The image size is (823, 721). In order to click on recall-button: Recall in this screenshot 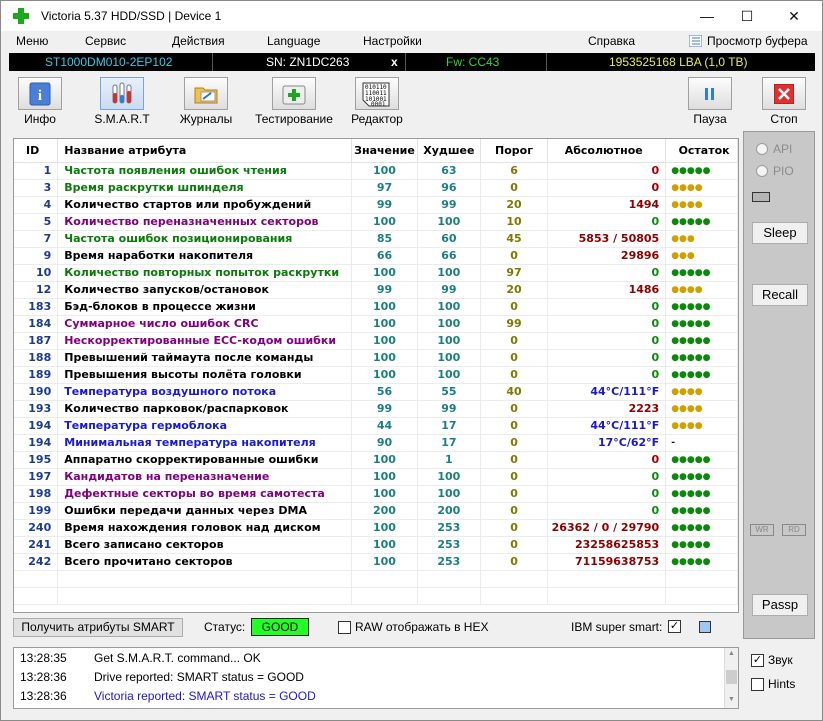, I will do `click(780, 295)`.